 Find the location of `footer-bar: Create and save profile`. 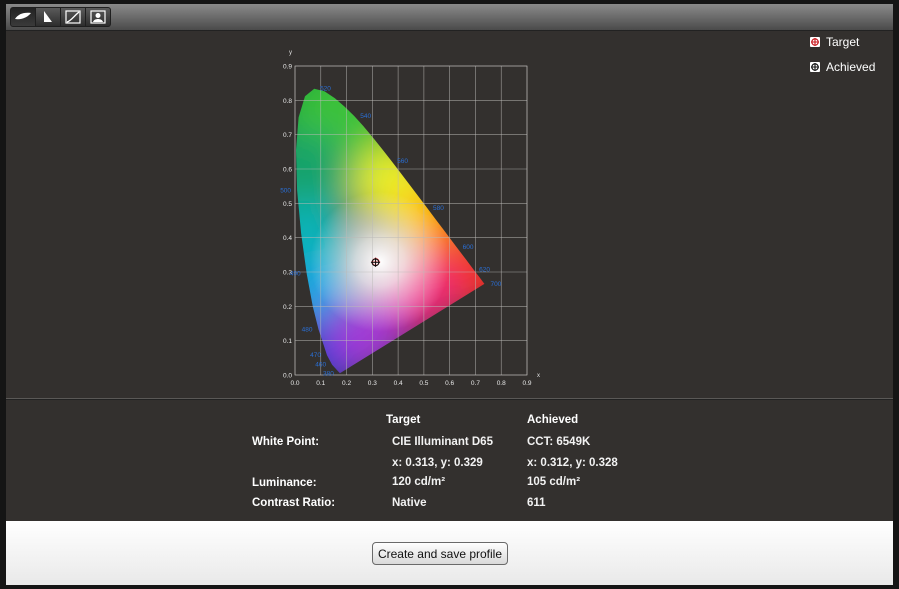

footer-bar: Create and save profile is located at coordinates (449, 553).